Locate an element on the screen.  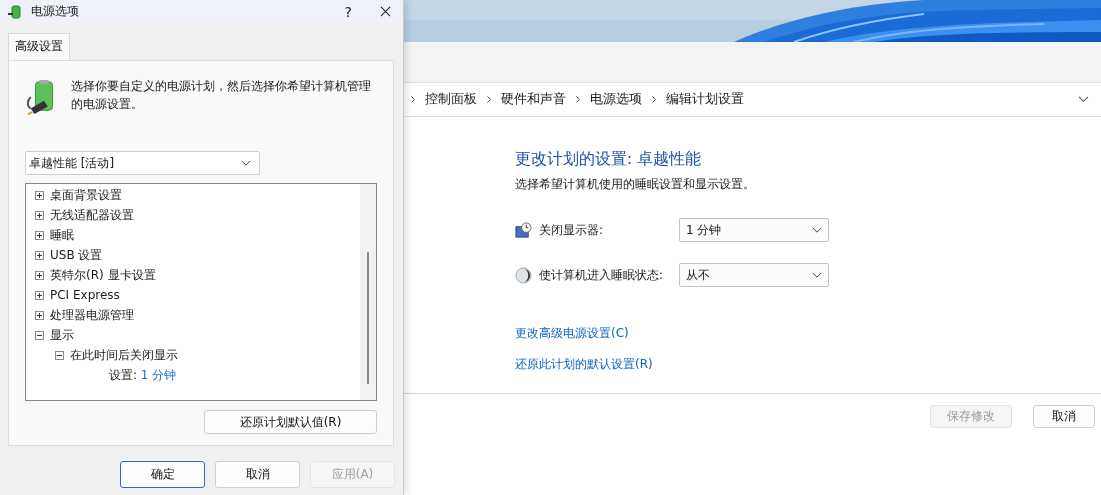
setting-select: 从不 is located at coordinates (754, 275).